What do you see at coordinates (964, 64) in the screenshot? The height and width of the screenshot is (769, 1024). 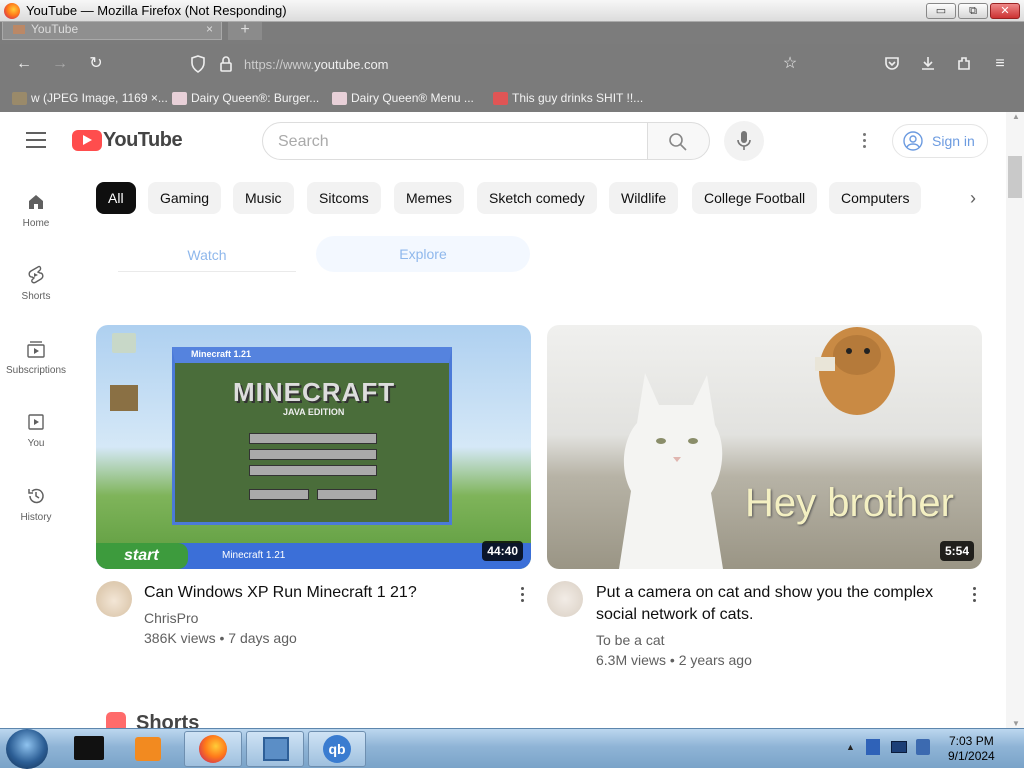 I see `extensions-icon` at bounding box center [964, 64].